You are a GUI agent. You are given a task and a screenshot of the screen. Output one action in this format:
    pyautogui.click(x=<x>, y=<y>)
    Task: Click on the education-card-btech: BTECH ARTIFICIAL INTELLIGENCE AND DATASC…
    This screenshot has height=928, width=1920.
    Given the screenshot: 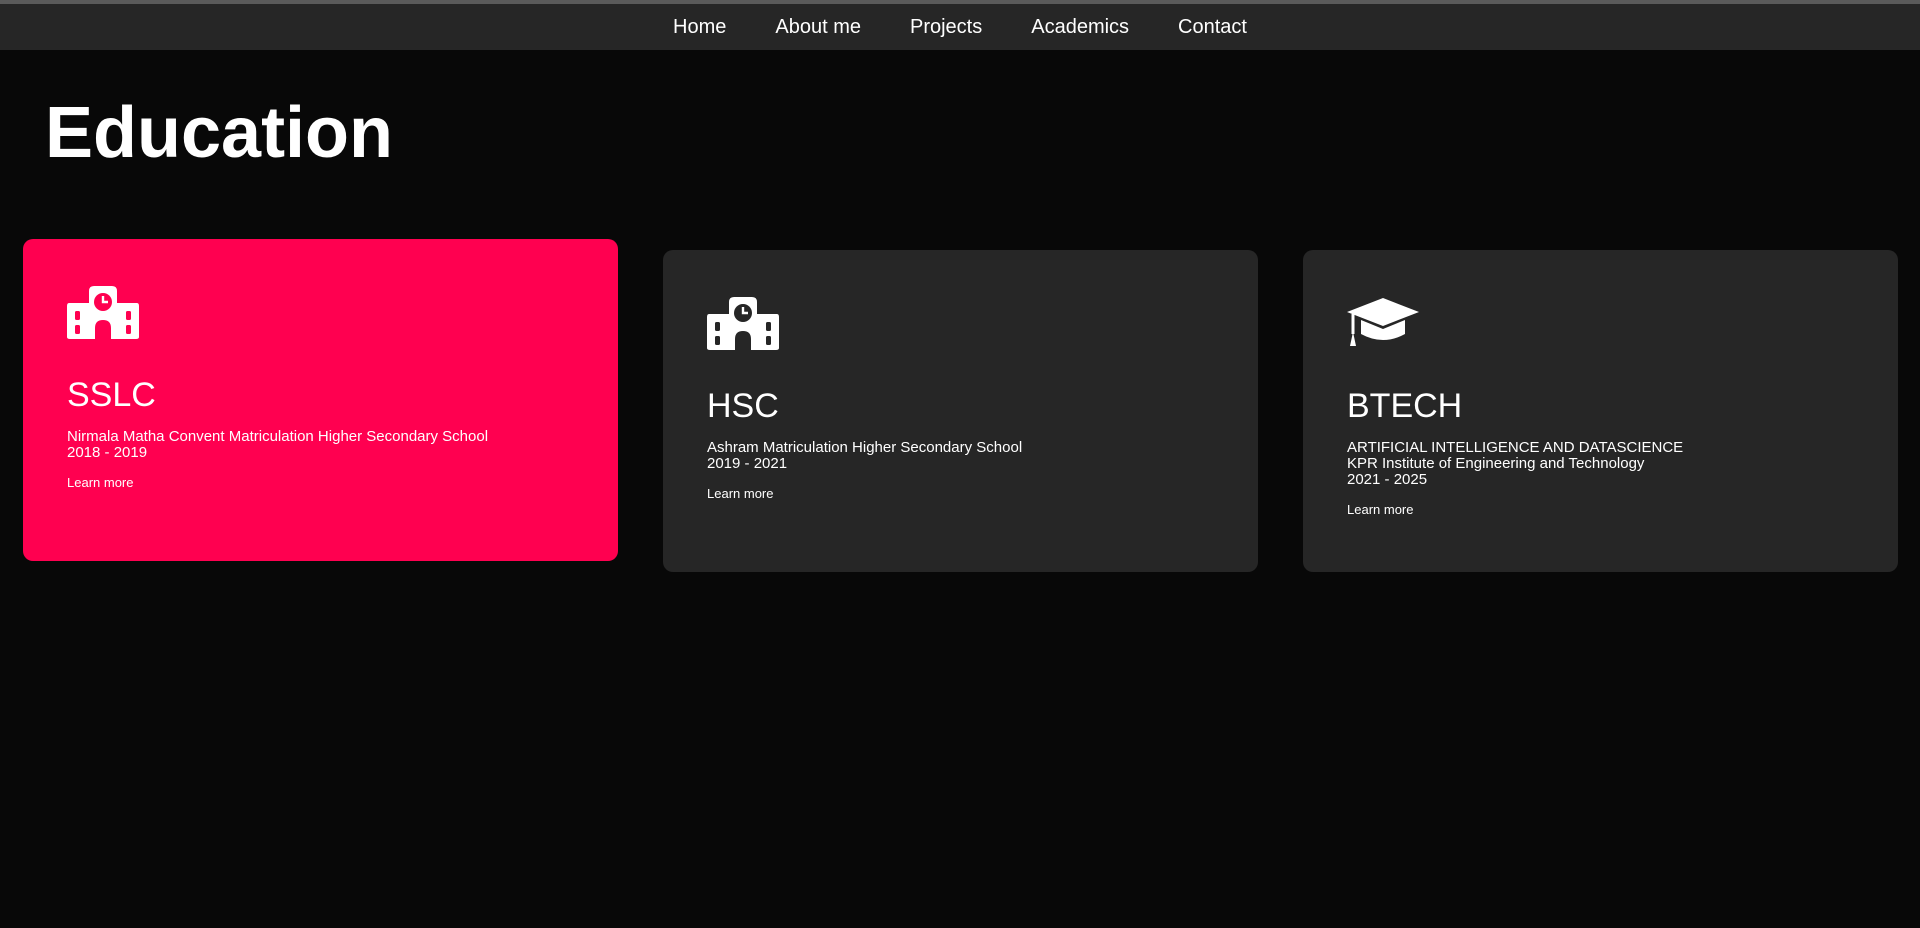 What is the action you would take?
    pyautogui.click(x=1600, y=411)
    